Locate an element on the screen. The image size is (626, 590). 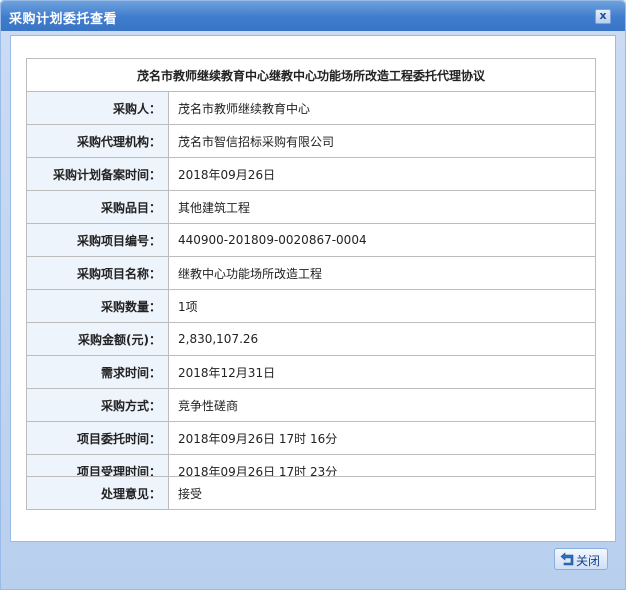
field-value: 2,830,107.26 is located at coordinates (382, 339).